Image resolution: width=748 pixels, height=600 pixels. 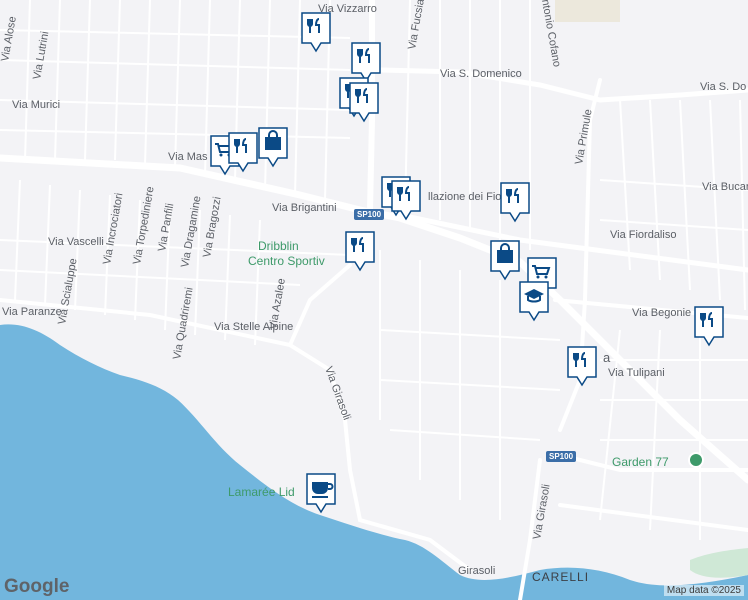 I want to click on street-label: llazione dei Fio, so click(x=464, y=197).